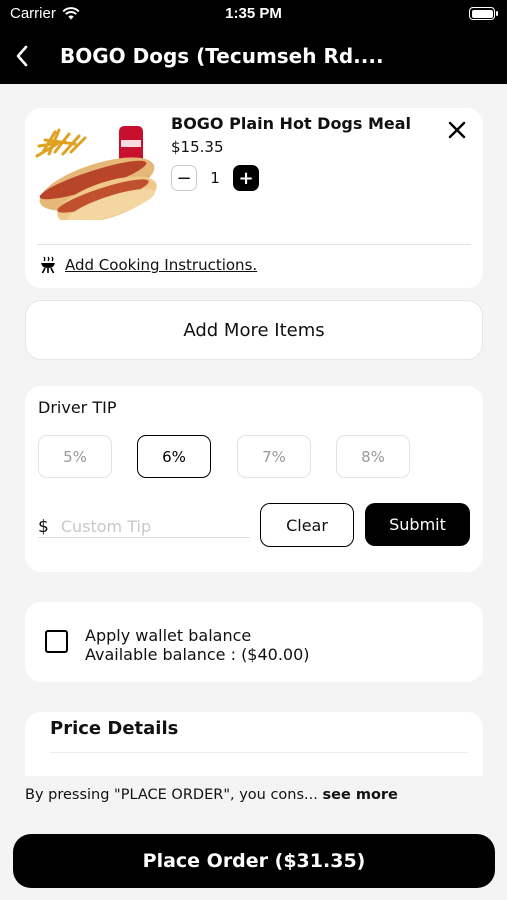 The image size is (507, 900). I want to click on add-cooking-instructions-link: Add Cooking Instructions., so click(161, 265).